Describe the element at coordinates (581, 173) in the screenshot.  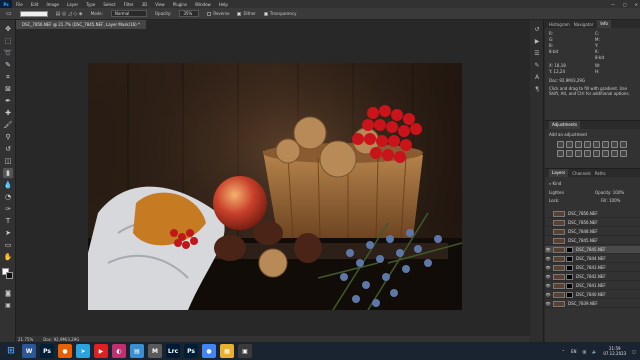
I see `tab-channels: Channels` at that location.